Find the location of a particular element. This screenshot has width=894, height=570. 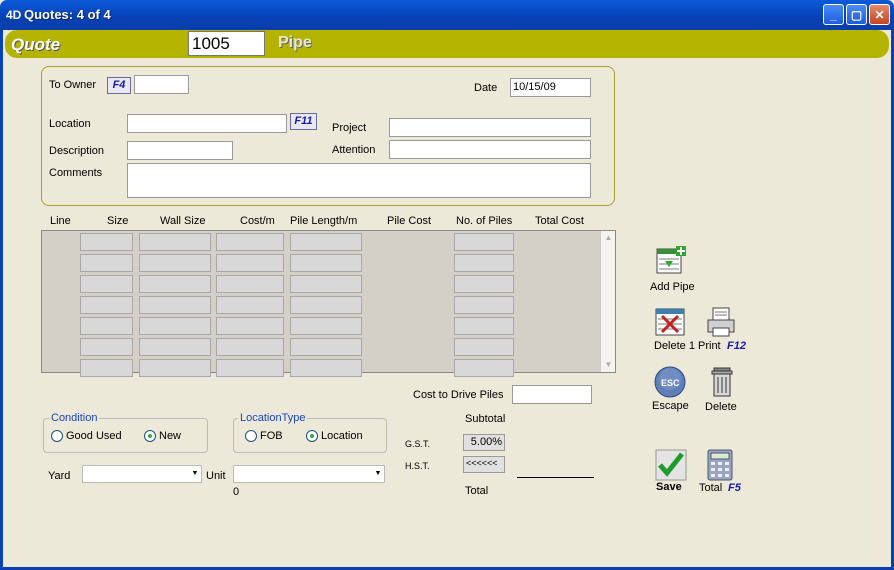

unit-dropdown: ▼ is located at coordinates (309, 474).